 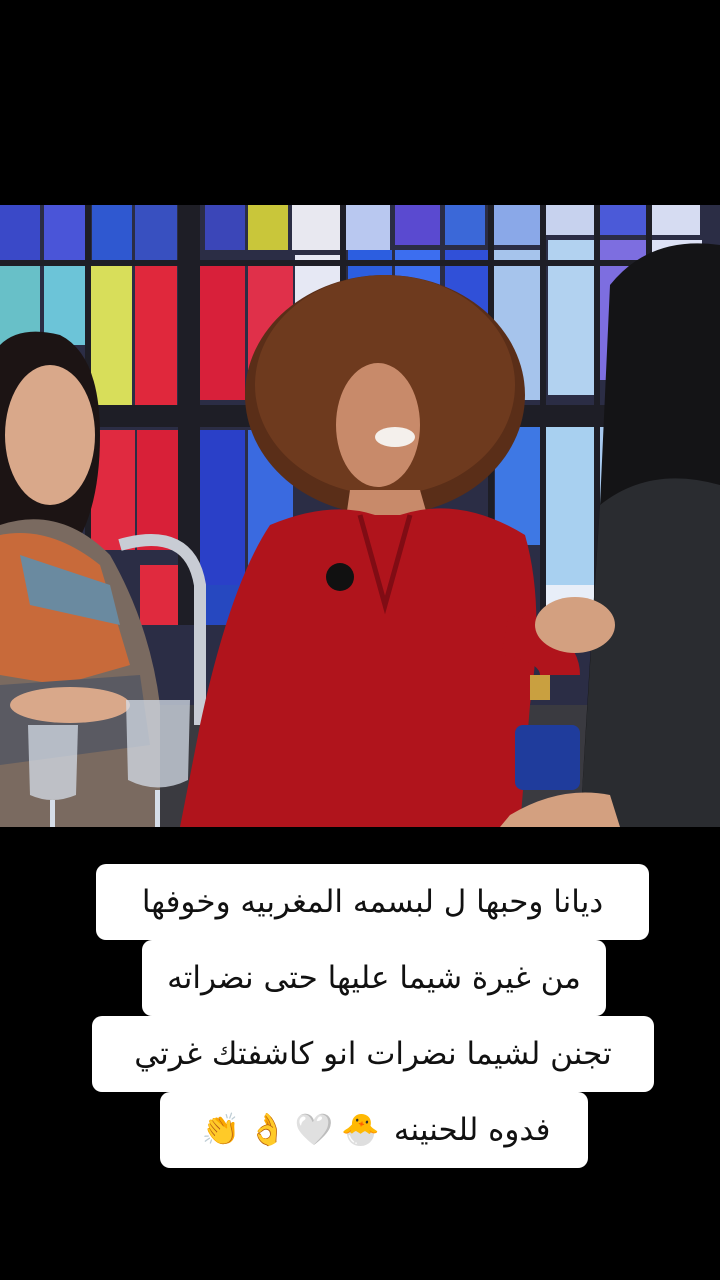 What do you see at coordinates (373, 1054) in the screenshot?
I see `caption-line-3: تجنن لشيما نضرات انو كاشفتك غرتي` at bounding box center [373, 1054].